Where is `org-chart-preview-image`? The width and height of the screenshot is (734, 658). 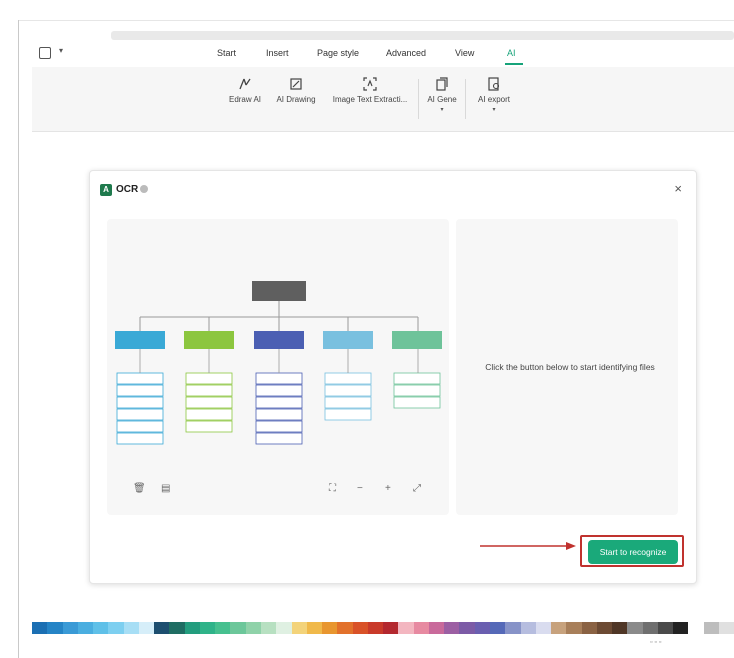
org-chart-preview-image is located at coordinates (278, 363).